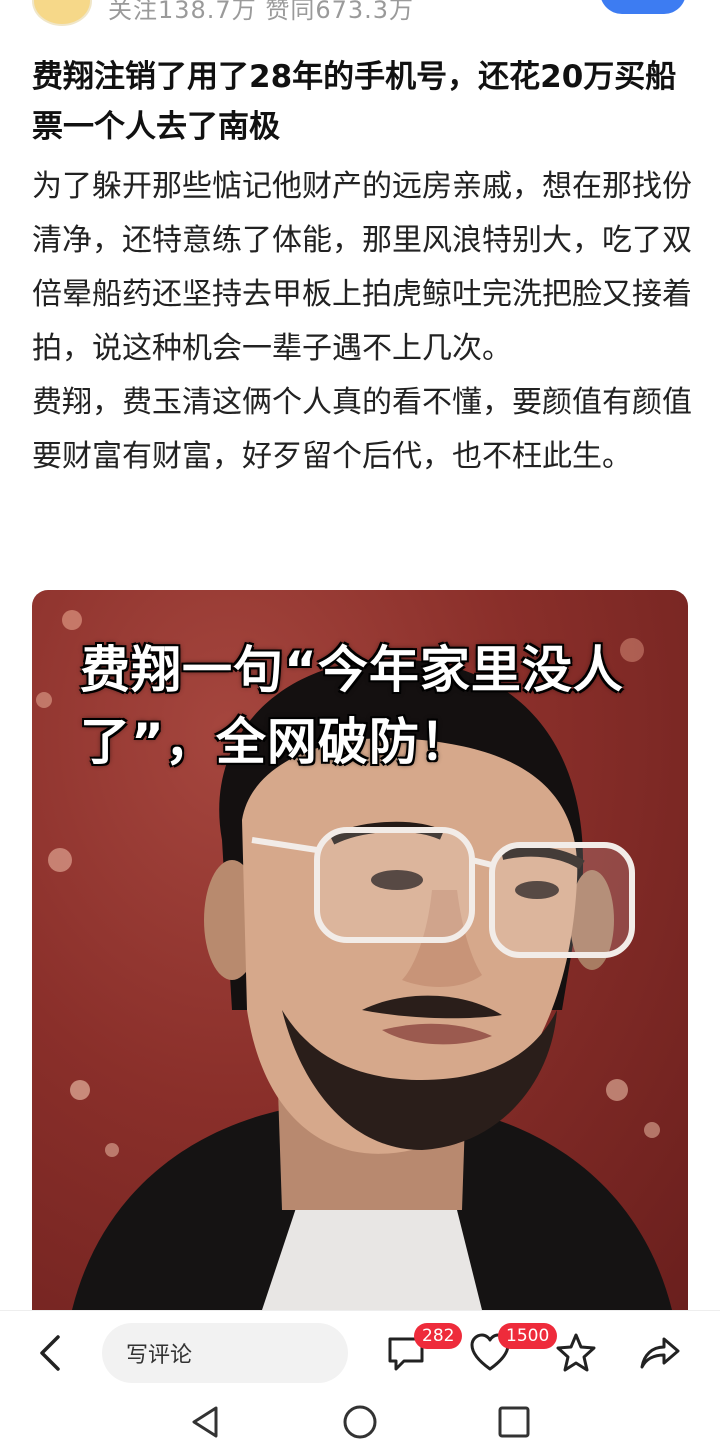 The width and height of the screenshot is (720, 1449). I want to click on star-icon, so click(576, 1353).